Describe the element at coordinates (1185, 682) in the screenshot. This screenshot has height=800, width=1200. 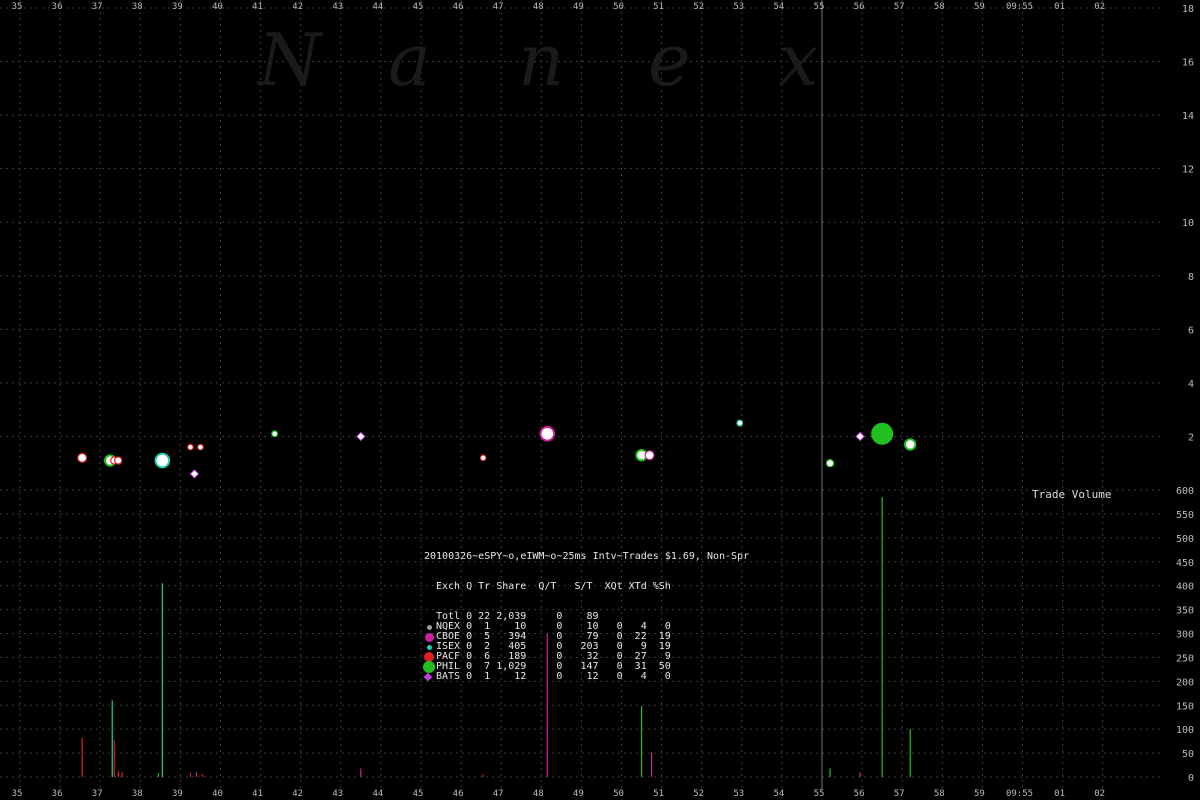
I see `volume-tick-label: 200` at that location.